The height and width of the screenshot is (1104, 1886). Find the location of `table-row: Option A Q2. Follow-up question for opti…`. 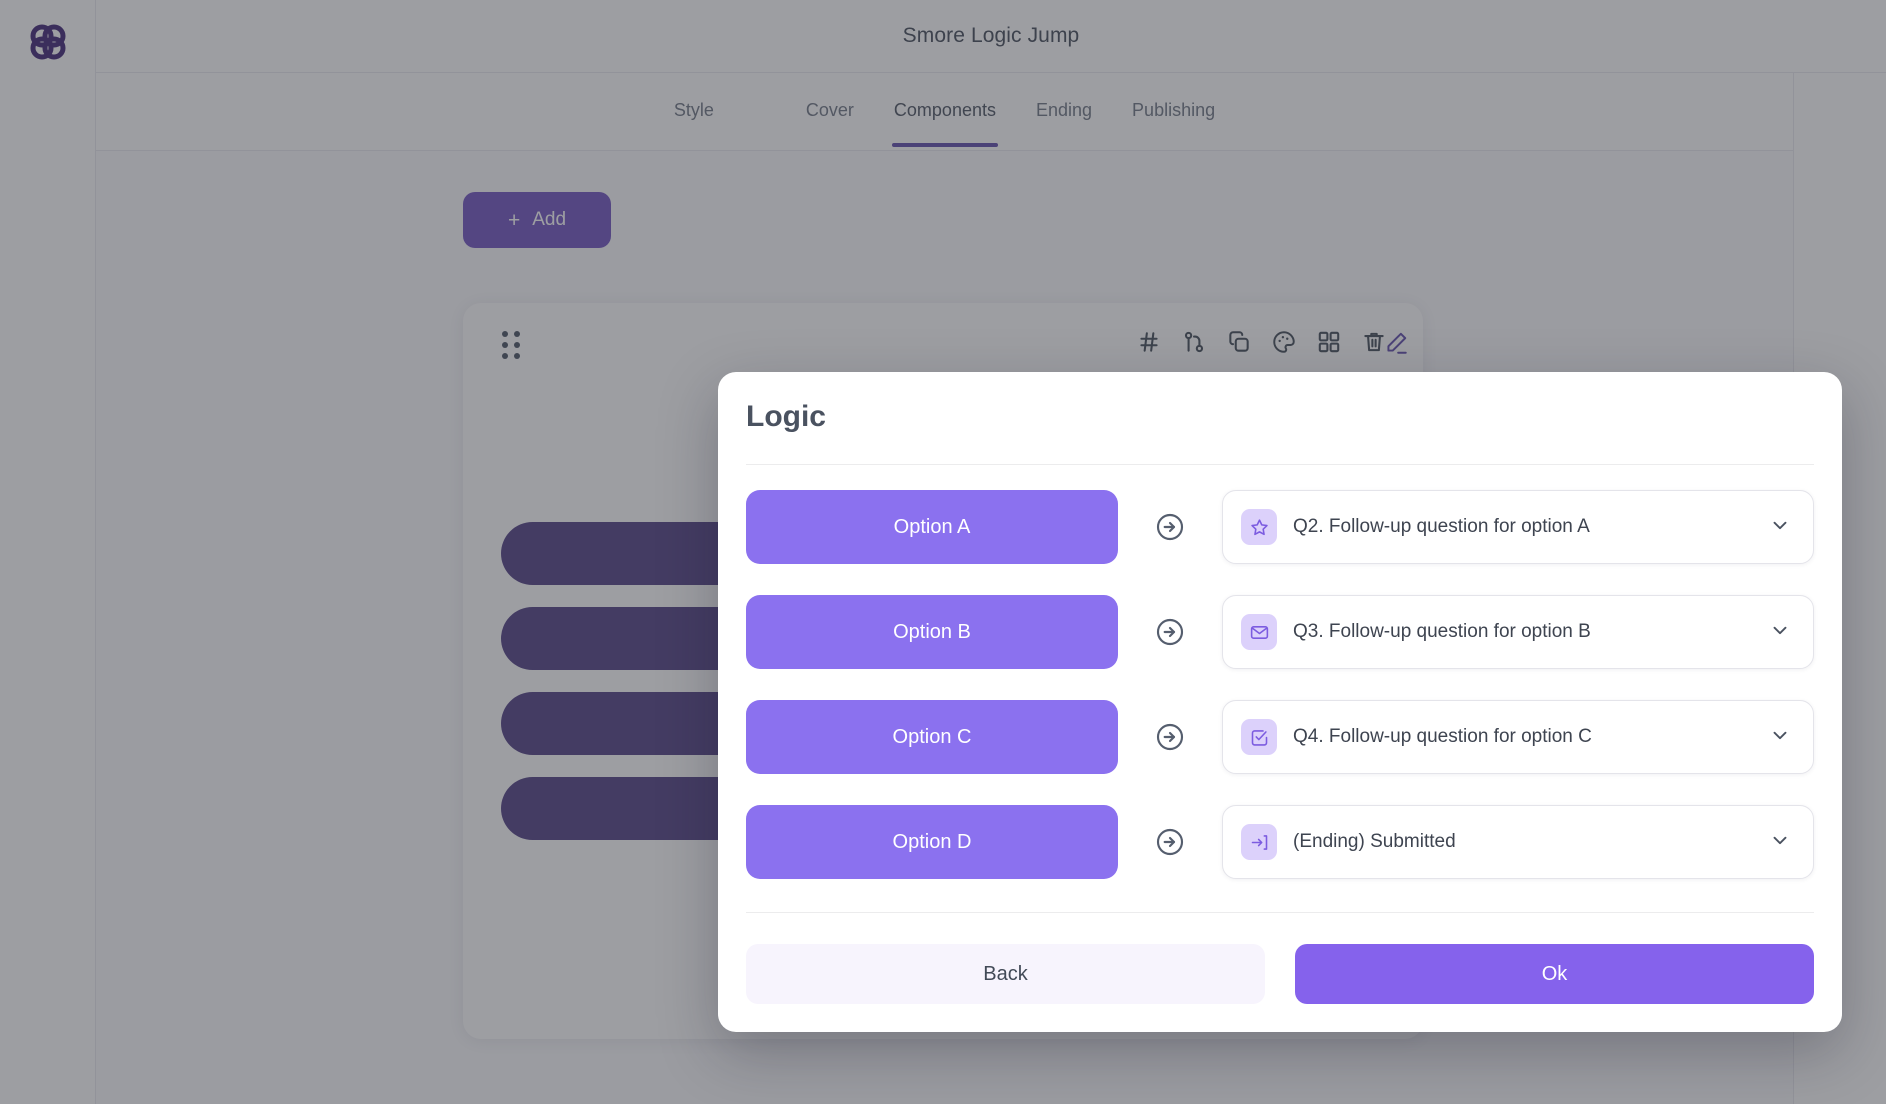

table-row: Option A Q2. Follow-up question for opti… is located at coordinates (1280, 527).